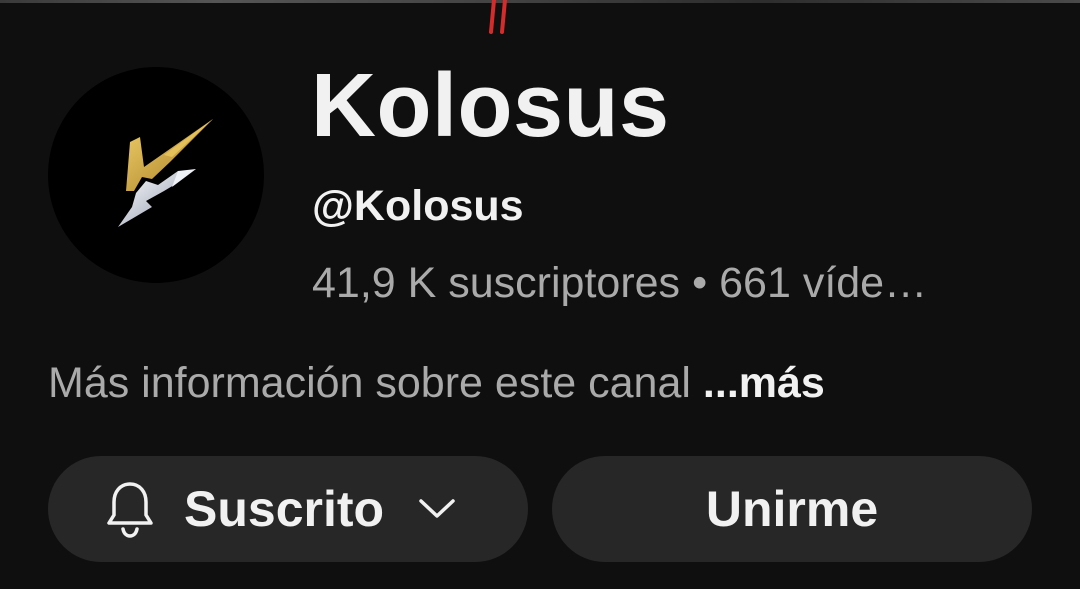  Describe the element at coordinates (369, 383) in the screenshot. I see `about-text: Más información sobre este canal` at that location.